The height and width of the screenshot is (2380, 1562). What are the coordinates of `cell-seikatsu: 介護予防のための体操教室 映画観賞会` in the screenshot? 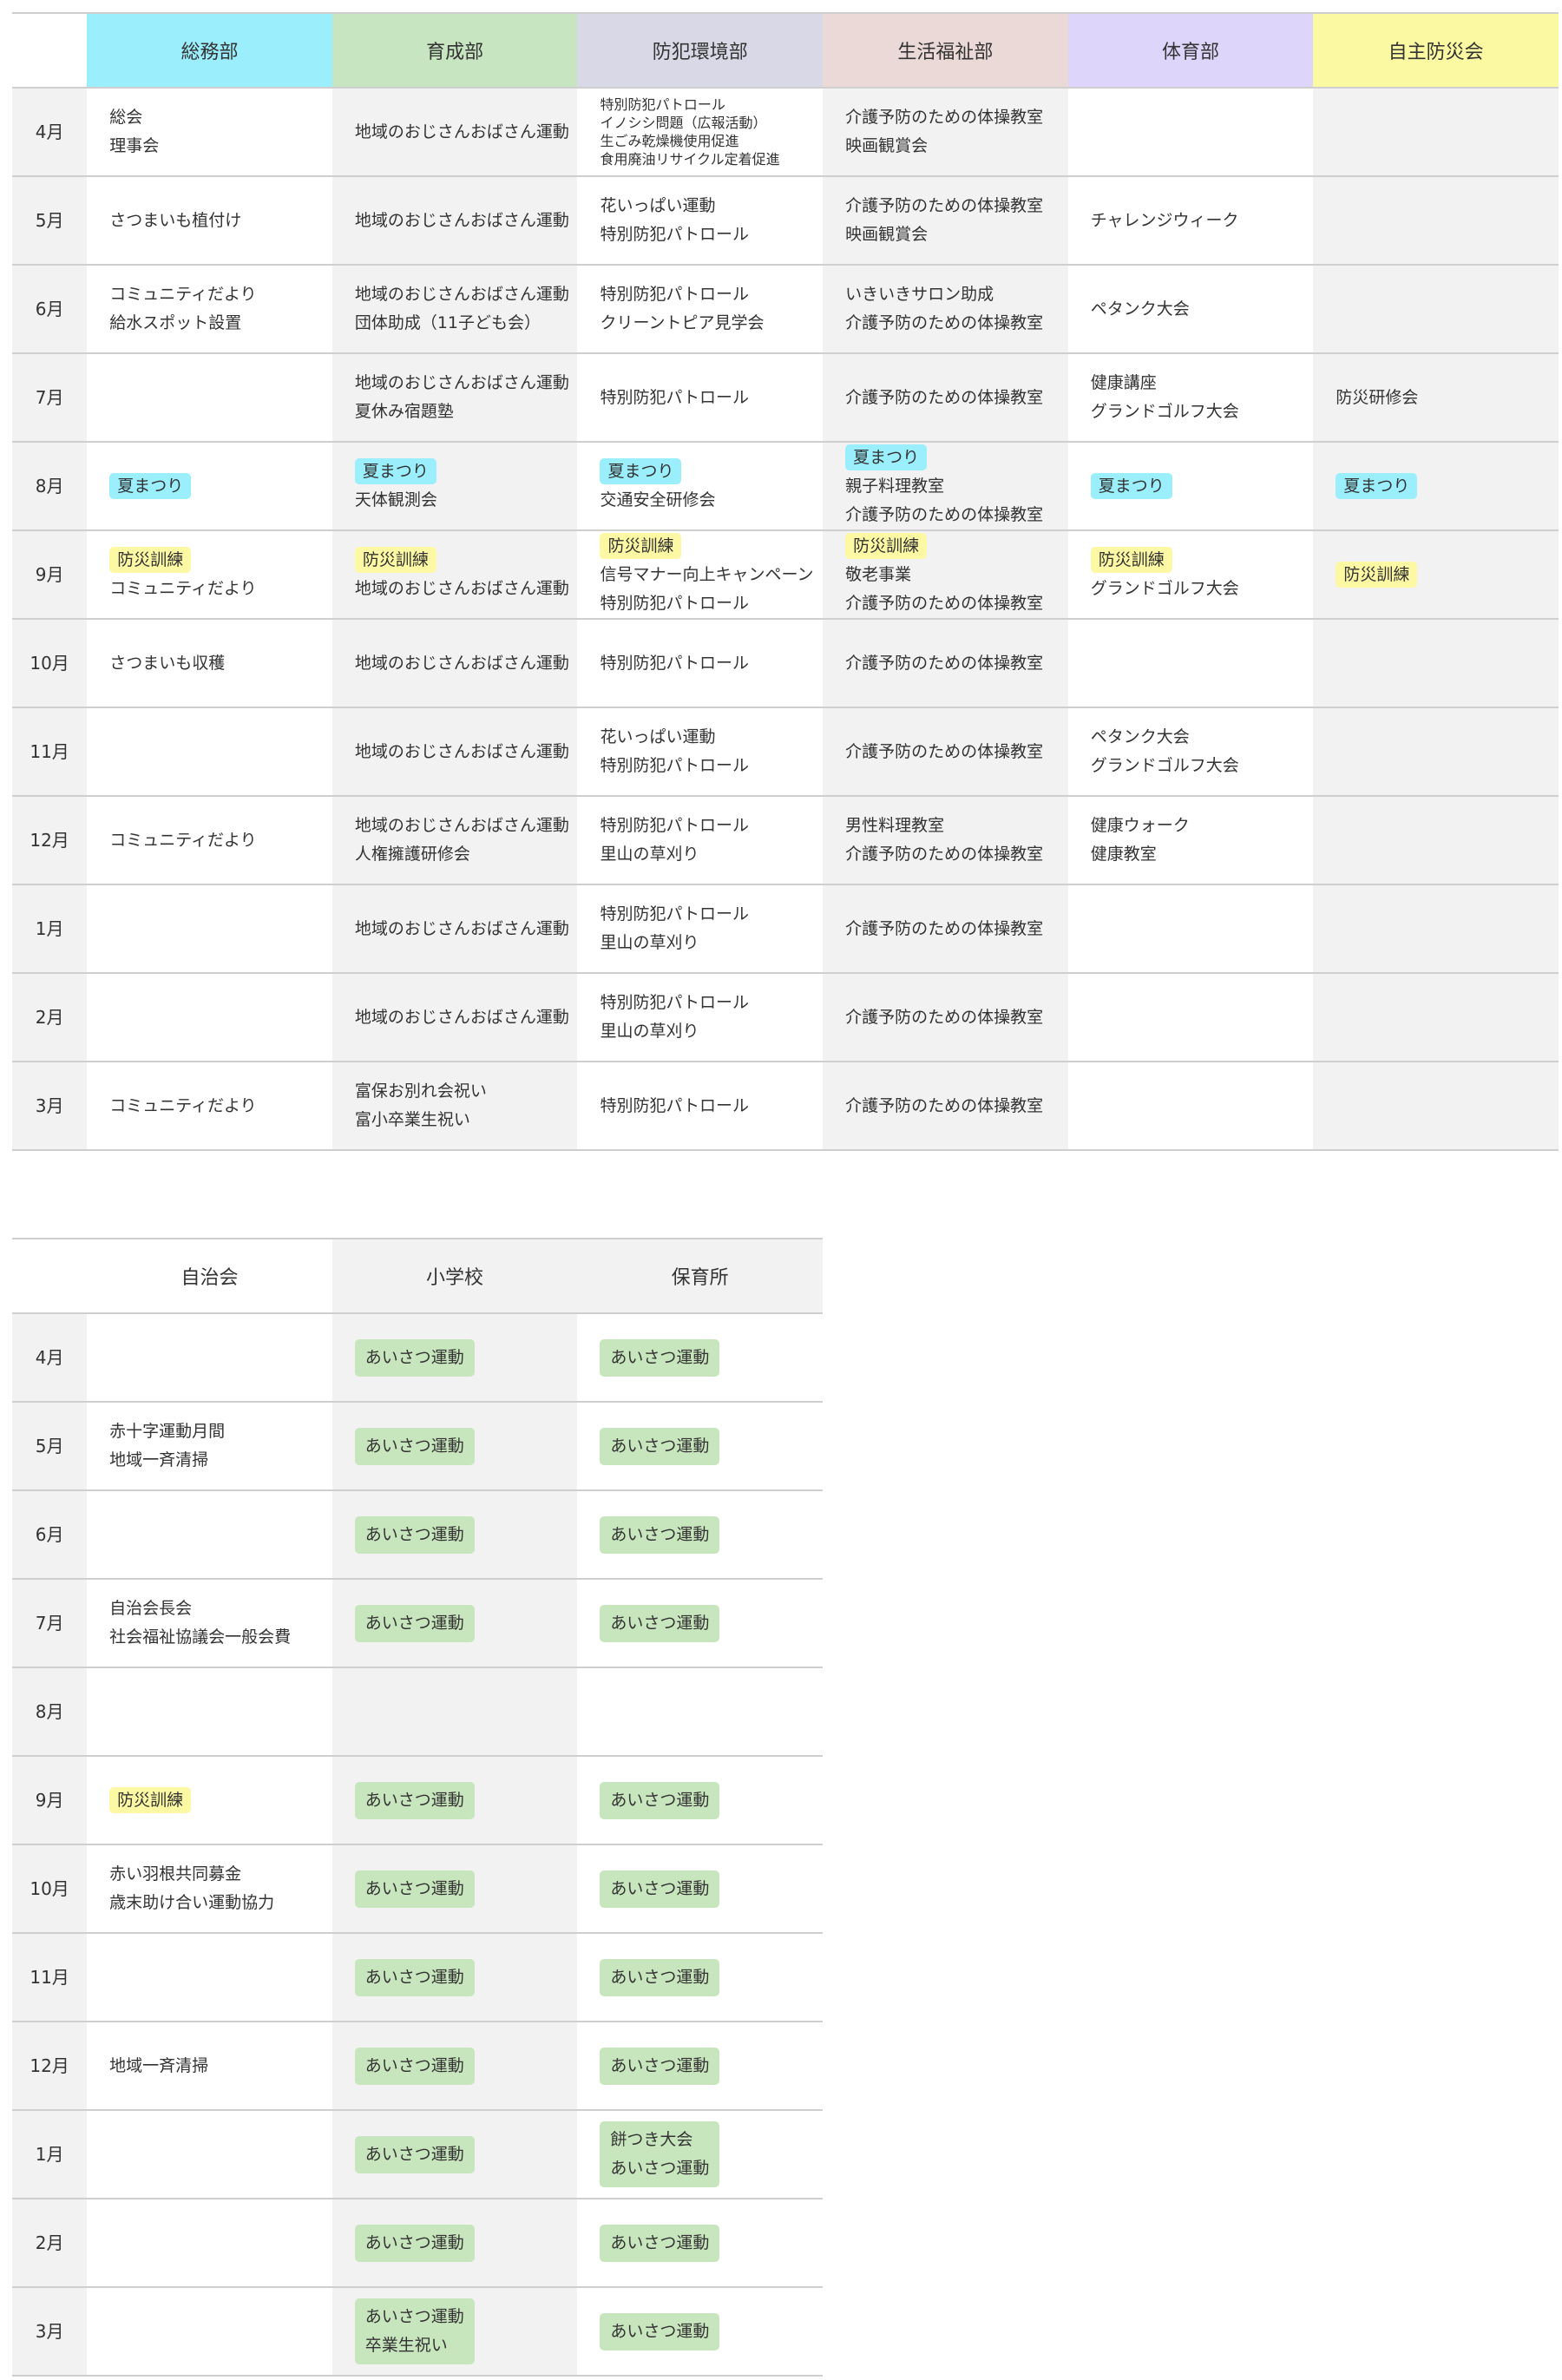 It's located at (945, 132).